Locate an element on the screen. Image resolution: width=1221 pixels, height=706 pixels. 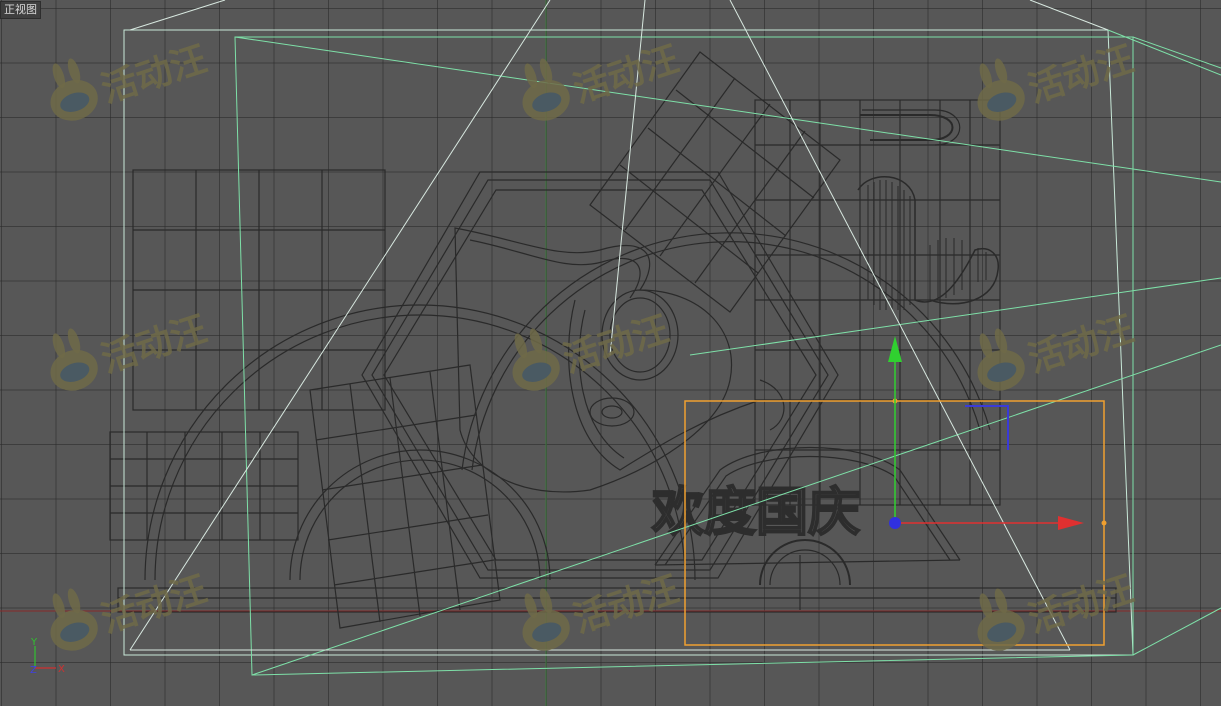
watermark-3: 活动汪 is located at coordinates (1058, 80).